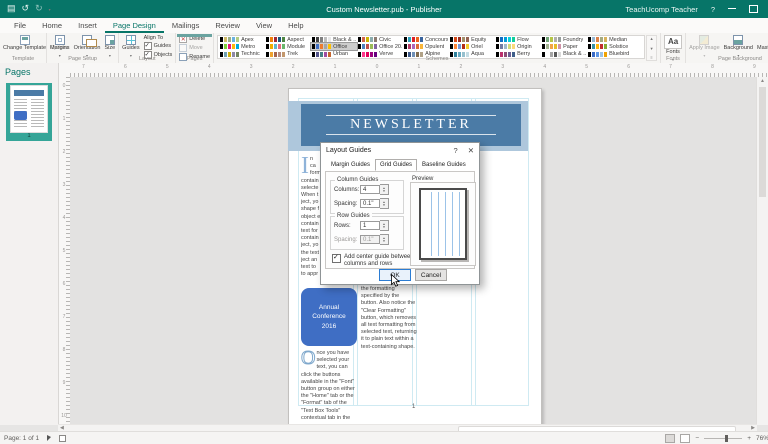 The width and height of the screenshot is (768, 444). I want to click on customize-qat-icon, so click(50, 9).